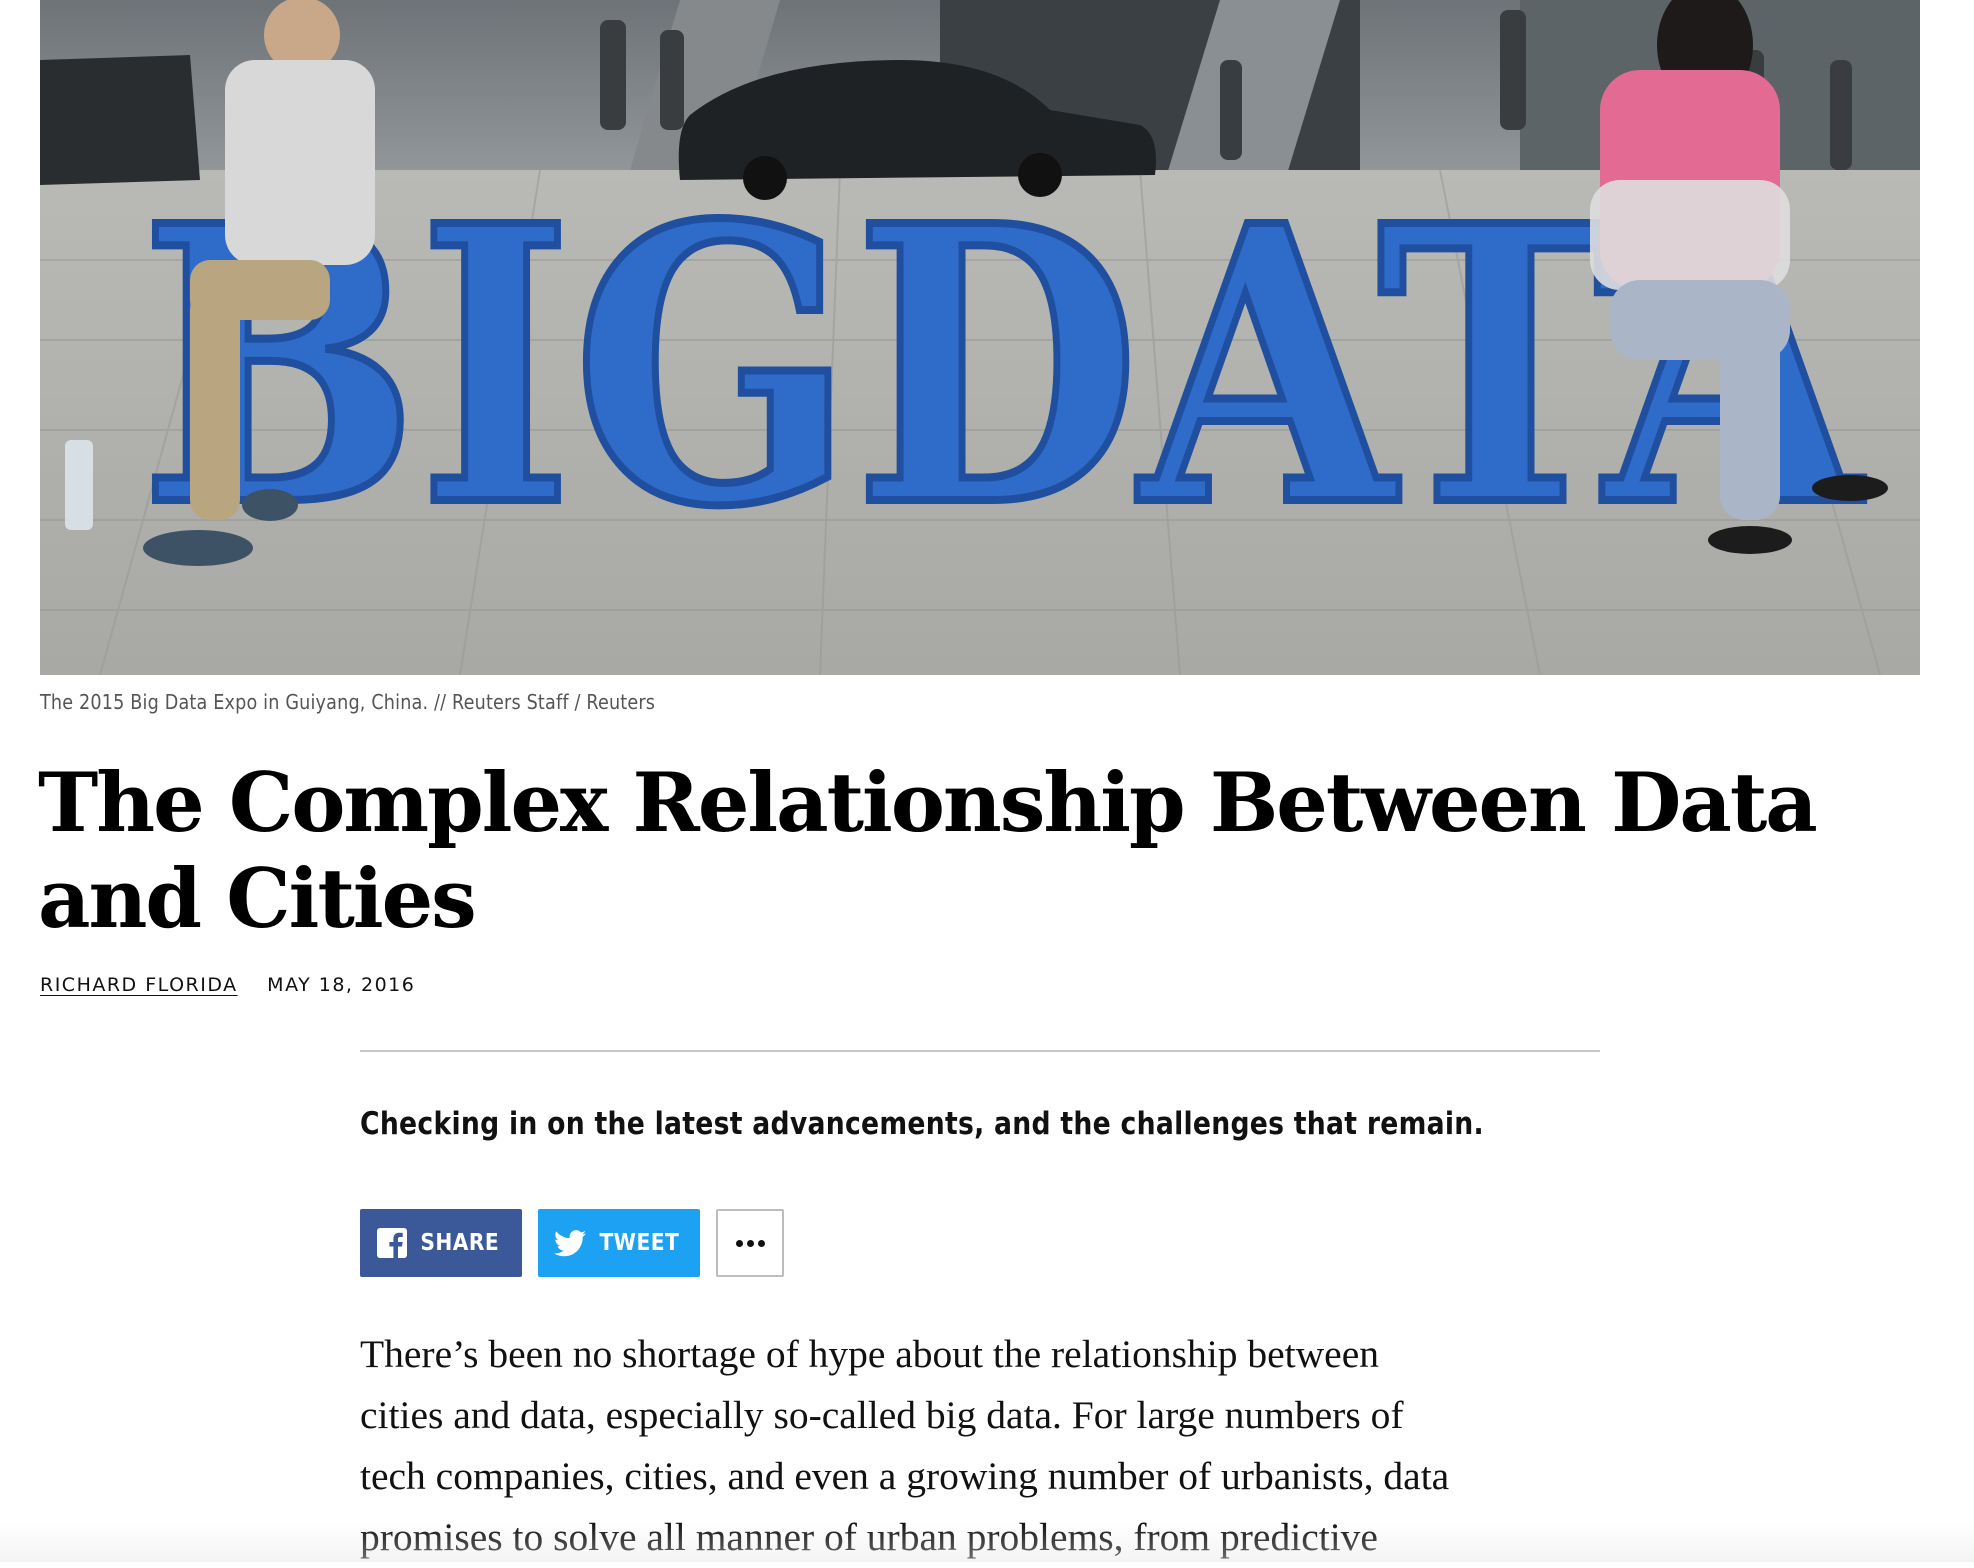 Image resolution: width=1974 pixels, height=1568 pixels. Describe the element at coordinates (980, 1051) in the screenshot. I see `divider` at that location.